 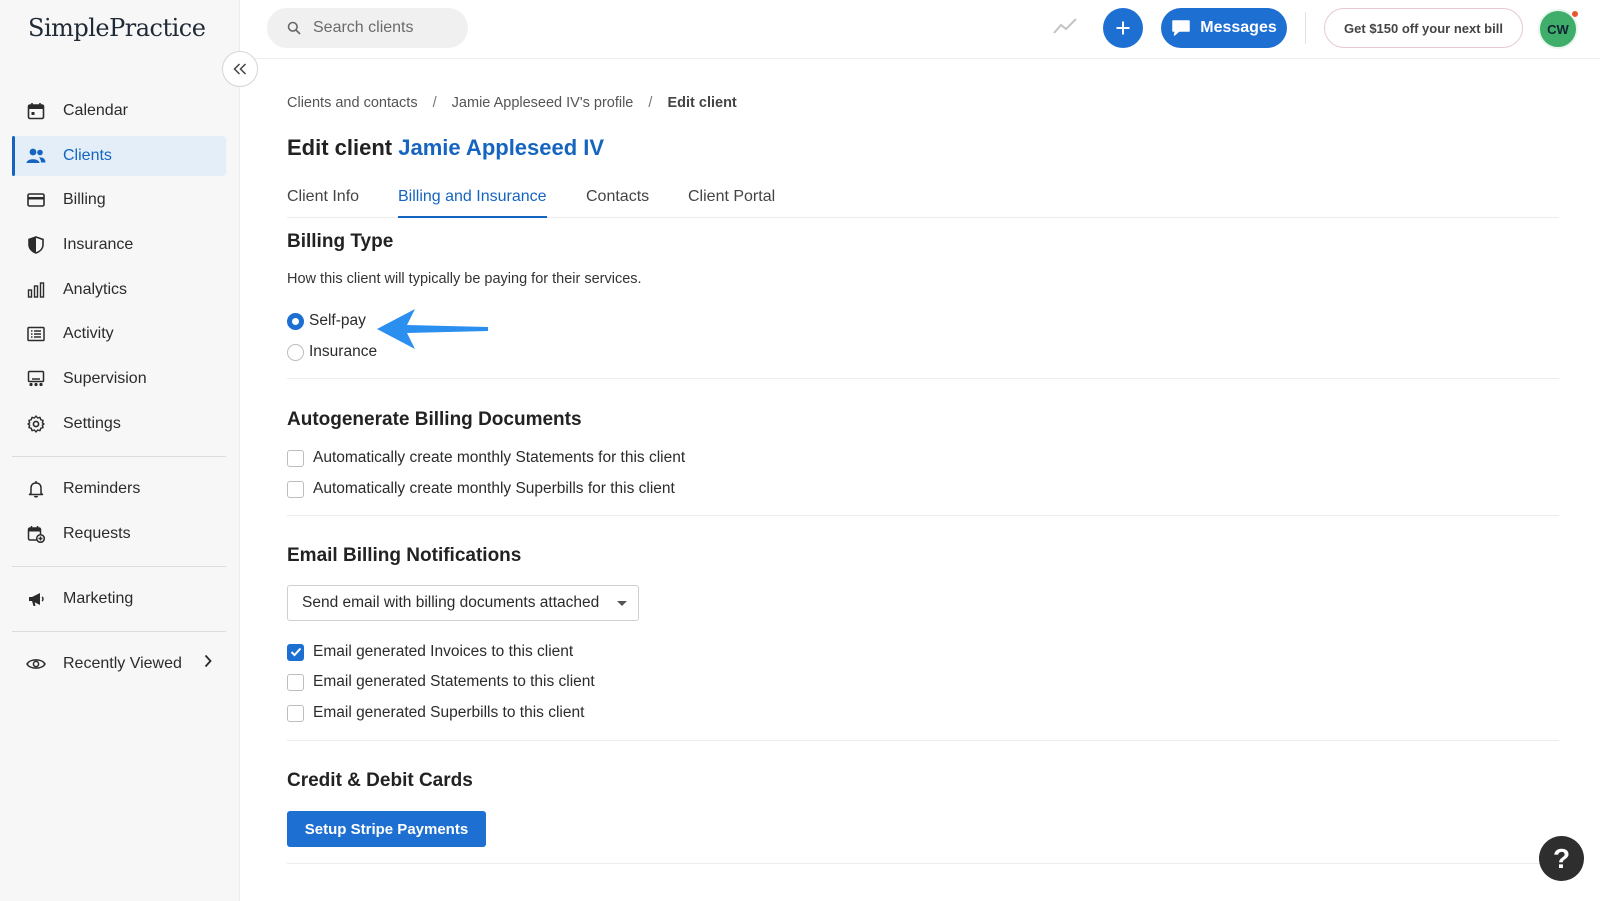 I want to click on sidebar-item-requests: Requests, so click(x=119, y=534).